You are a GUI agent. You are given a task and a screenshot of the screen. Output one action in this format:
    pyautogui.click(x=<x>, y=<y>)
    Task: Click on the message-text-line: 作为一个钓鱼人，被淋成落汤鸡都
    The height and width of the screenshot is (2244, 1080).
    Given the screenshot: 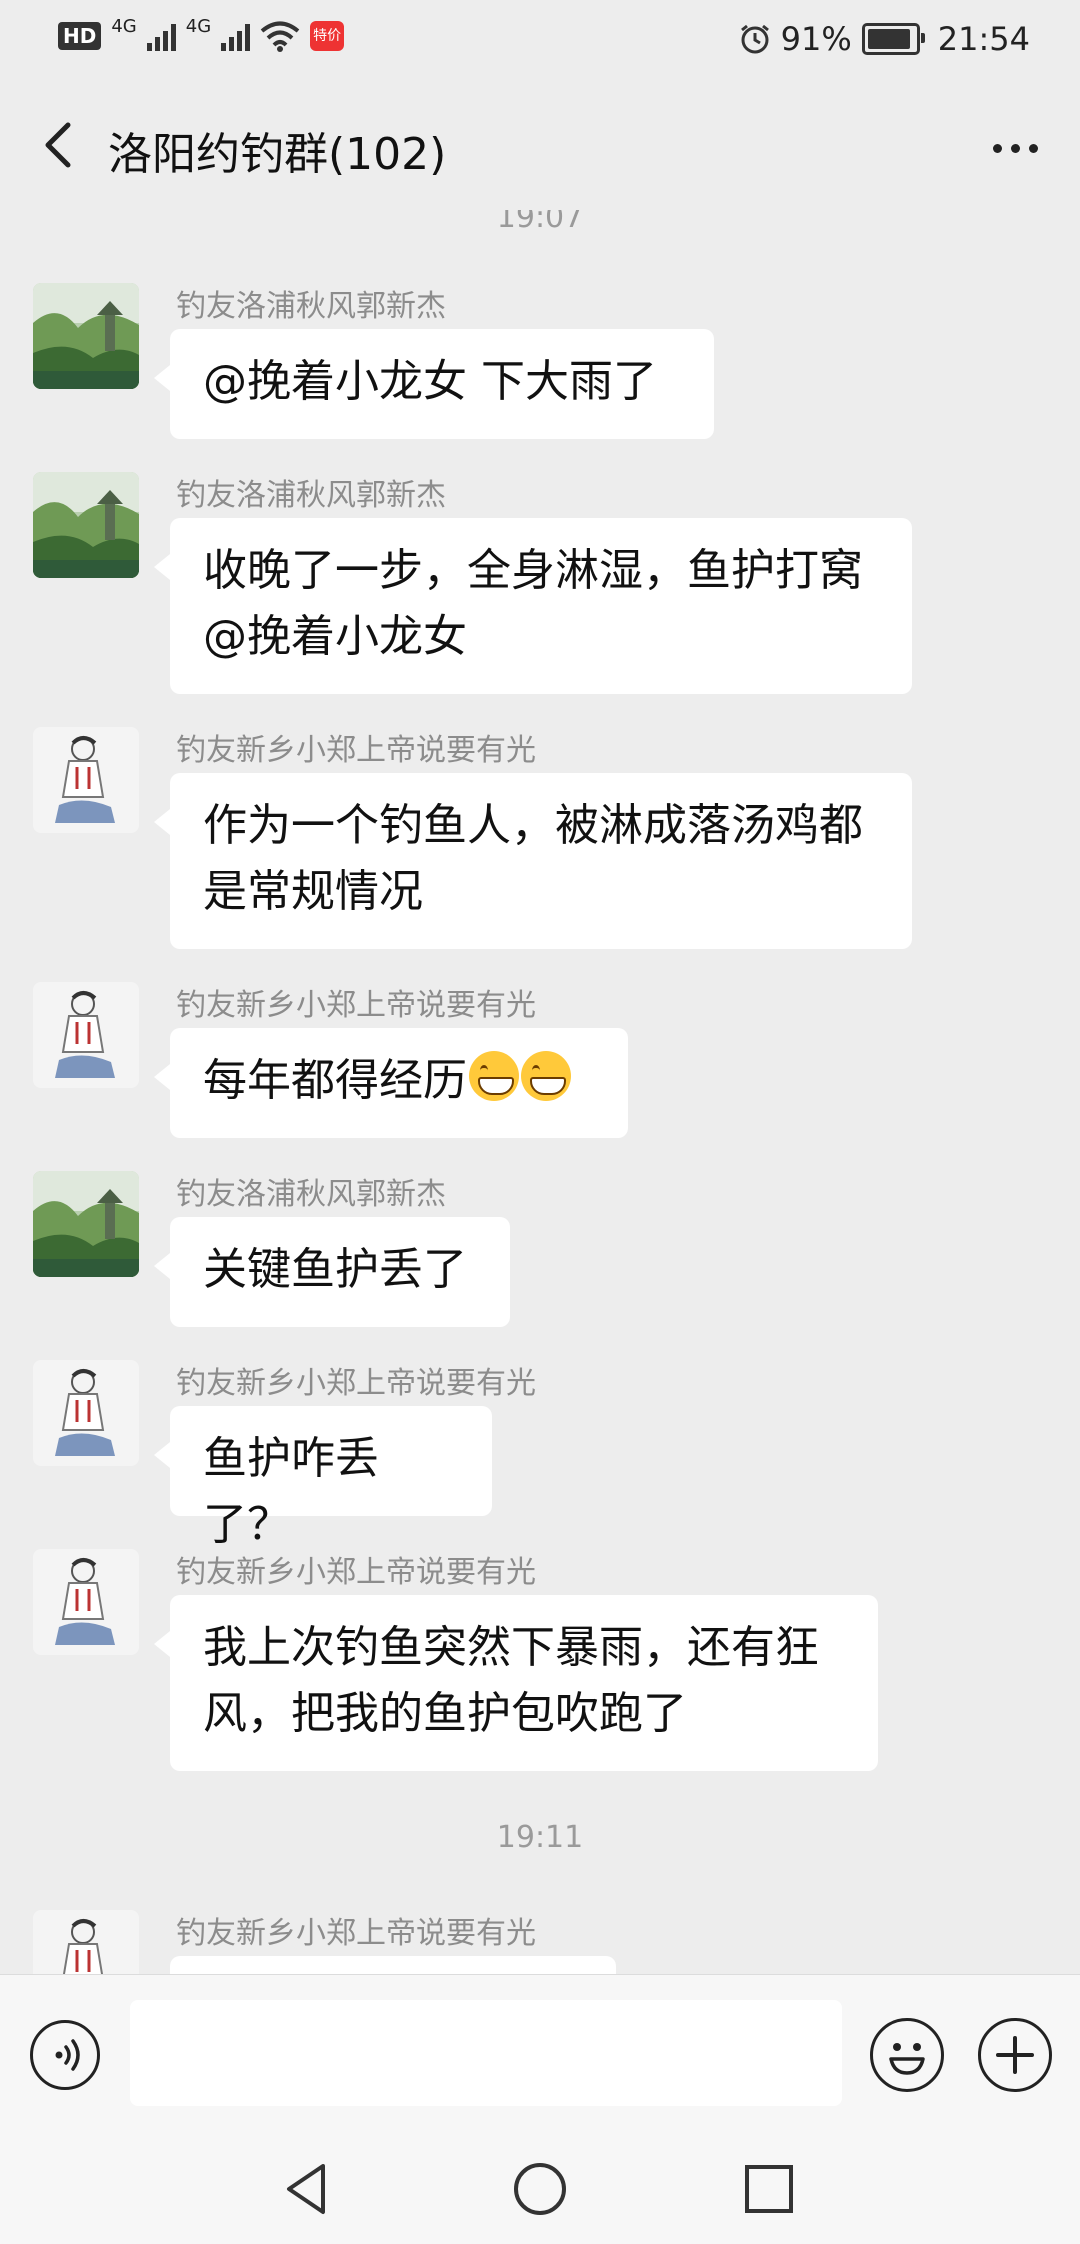 What is the action you would take?
    pyautogui.click(x=533, y=825)
    